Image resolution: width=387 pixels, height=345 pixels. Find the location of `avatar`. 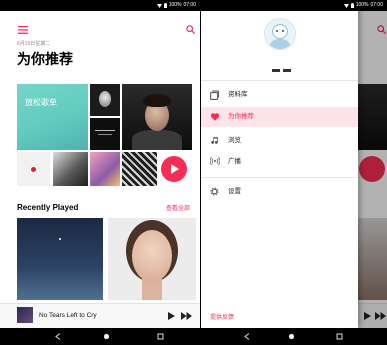

avatar is located at coordinates (280, 34).